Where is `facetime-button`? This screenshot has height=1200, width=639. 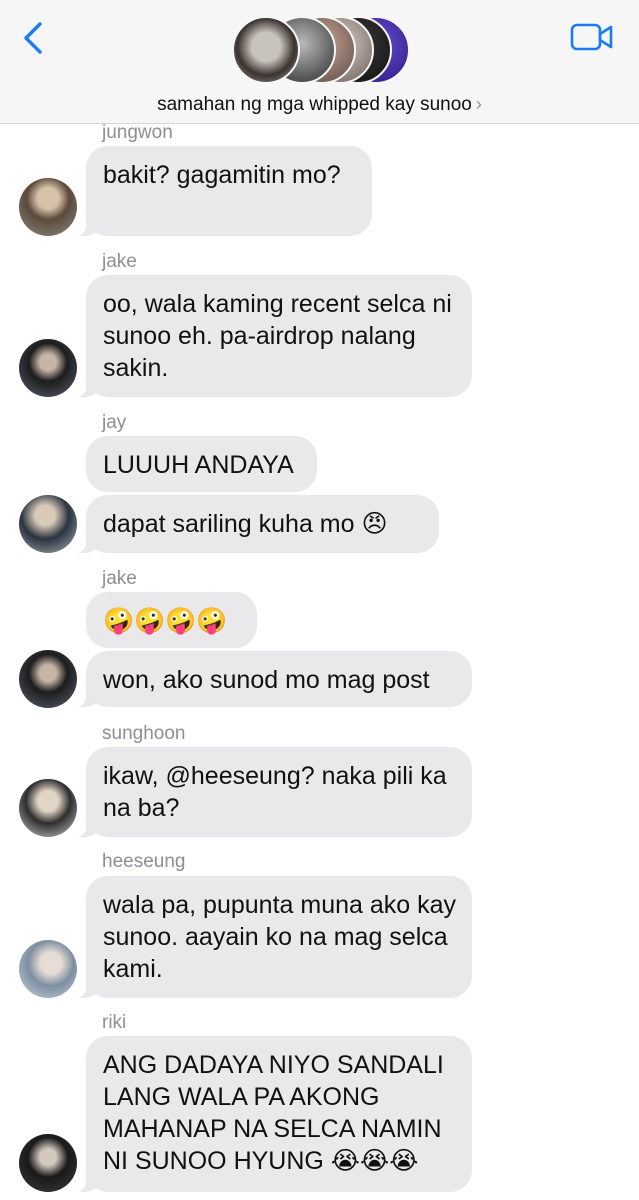 facetime-button is located at coordinates (592, 37).